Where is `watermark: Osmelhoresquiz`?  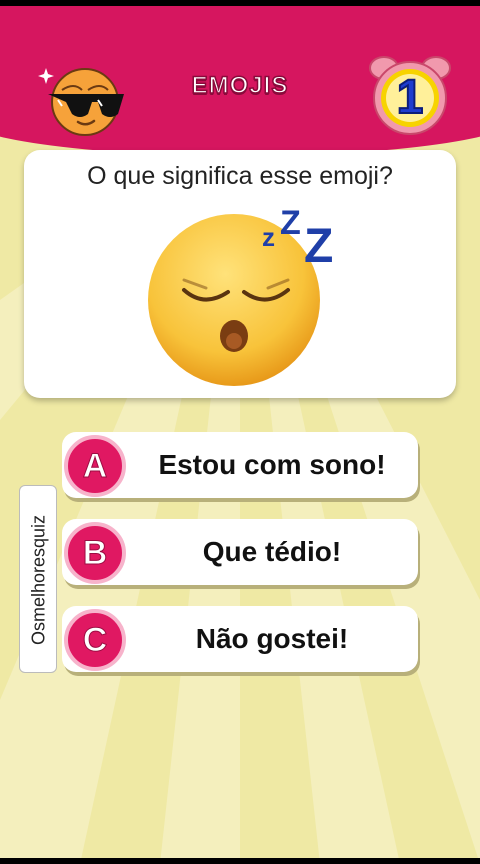
watermark: Osmelhoresquiz is located at coordinates (38, 579).